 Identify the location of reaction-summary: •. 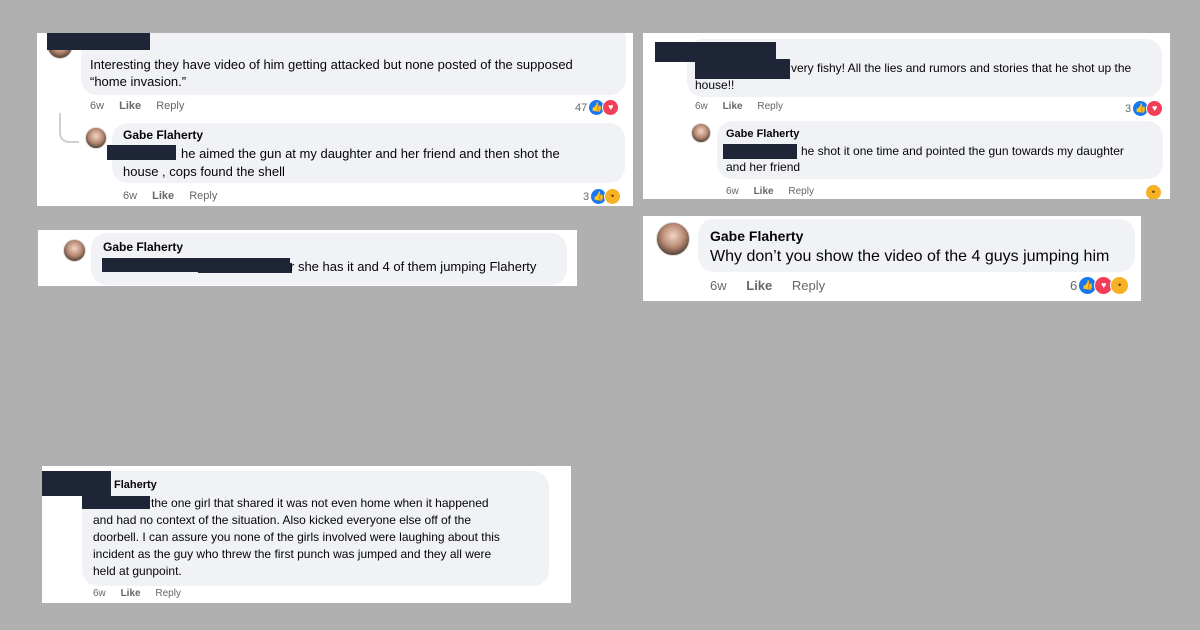
(1153, 191).